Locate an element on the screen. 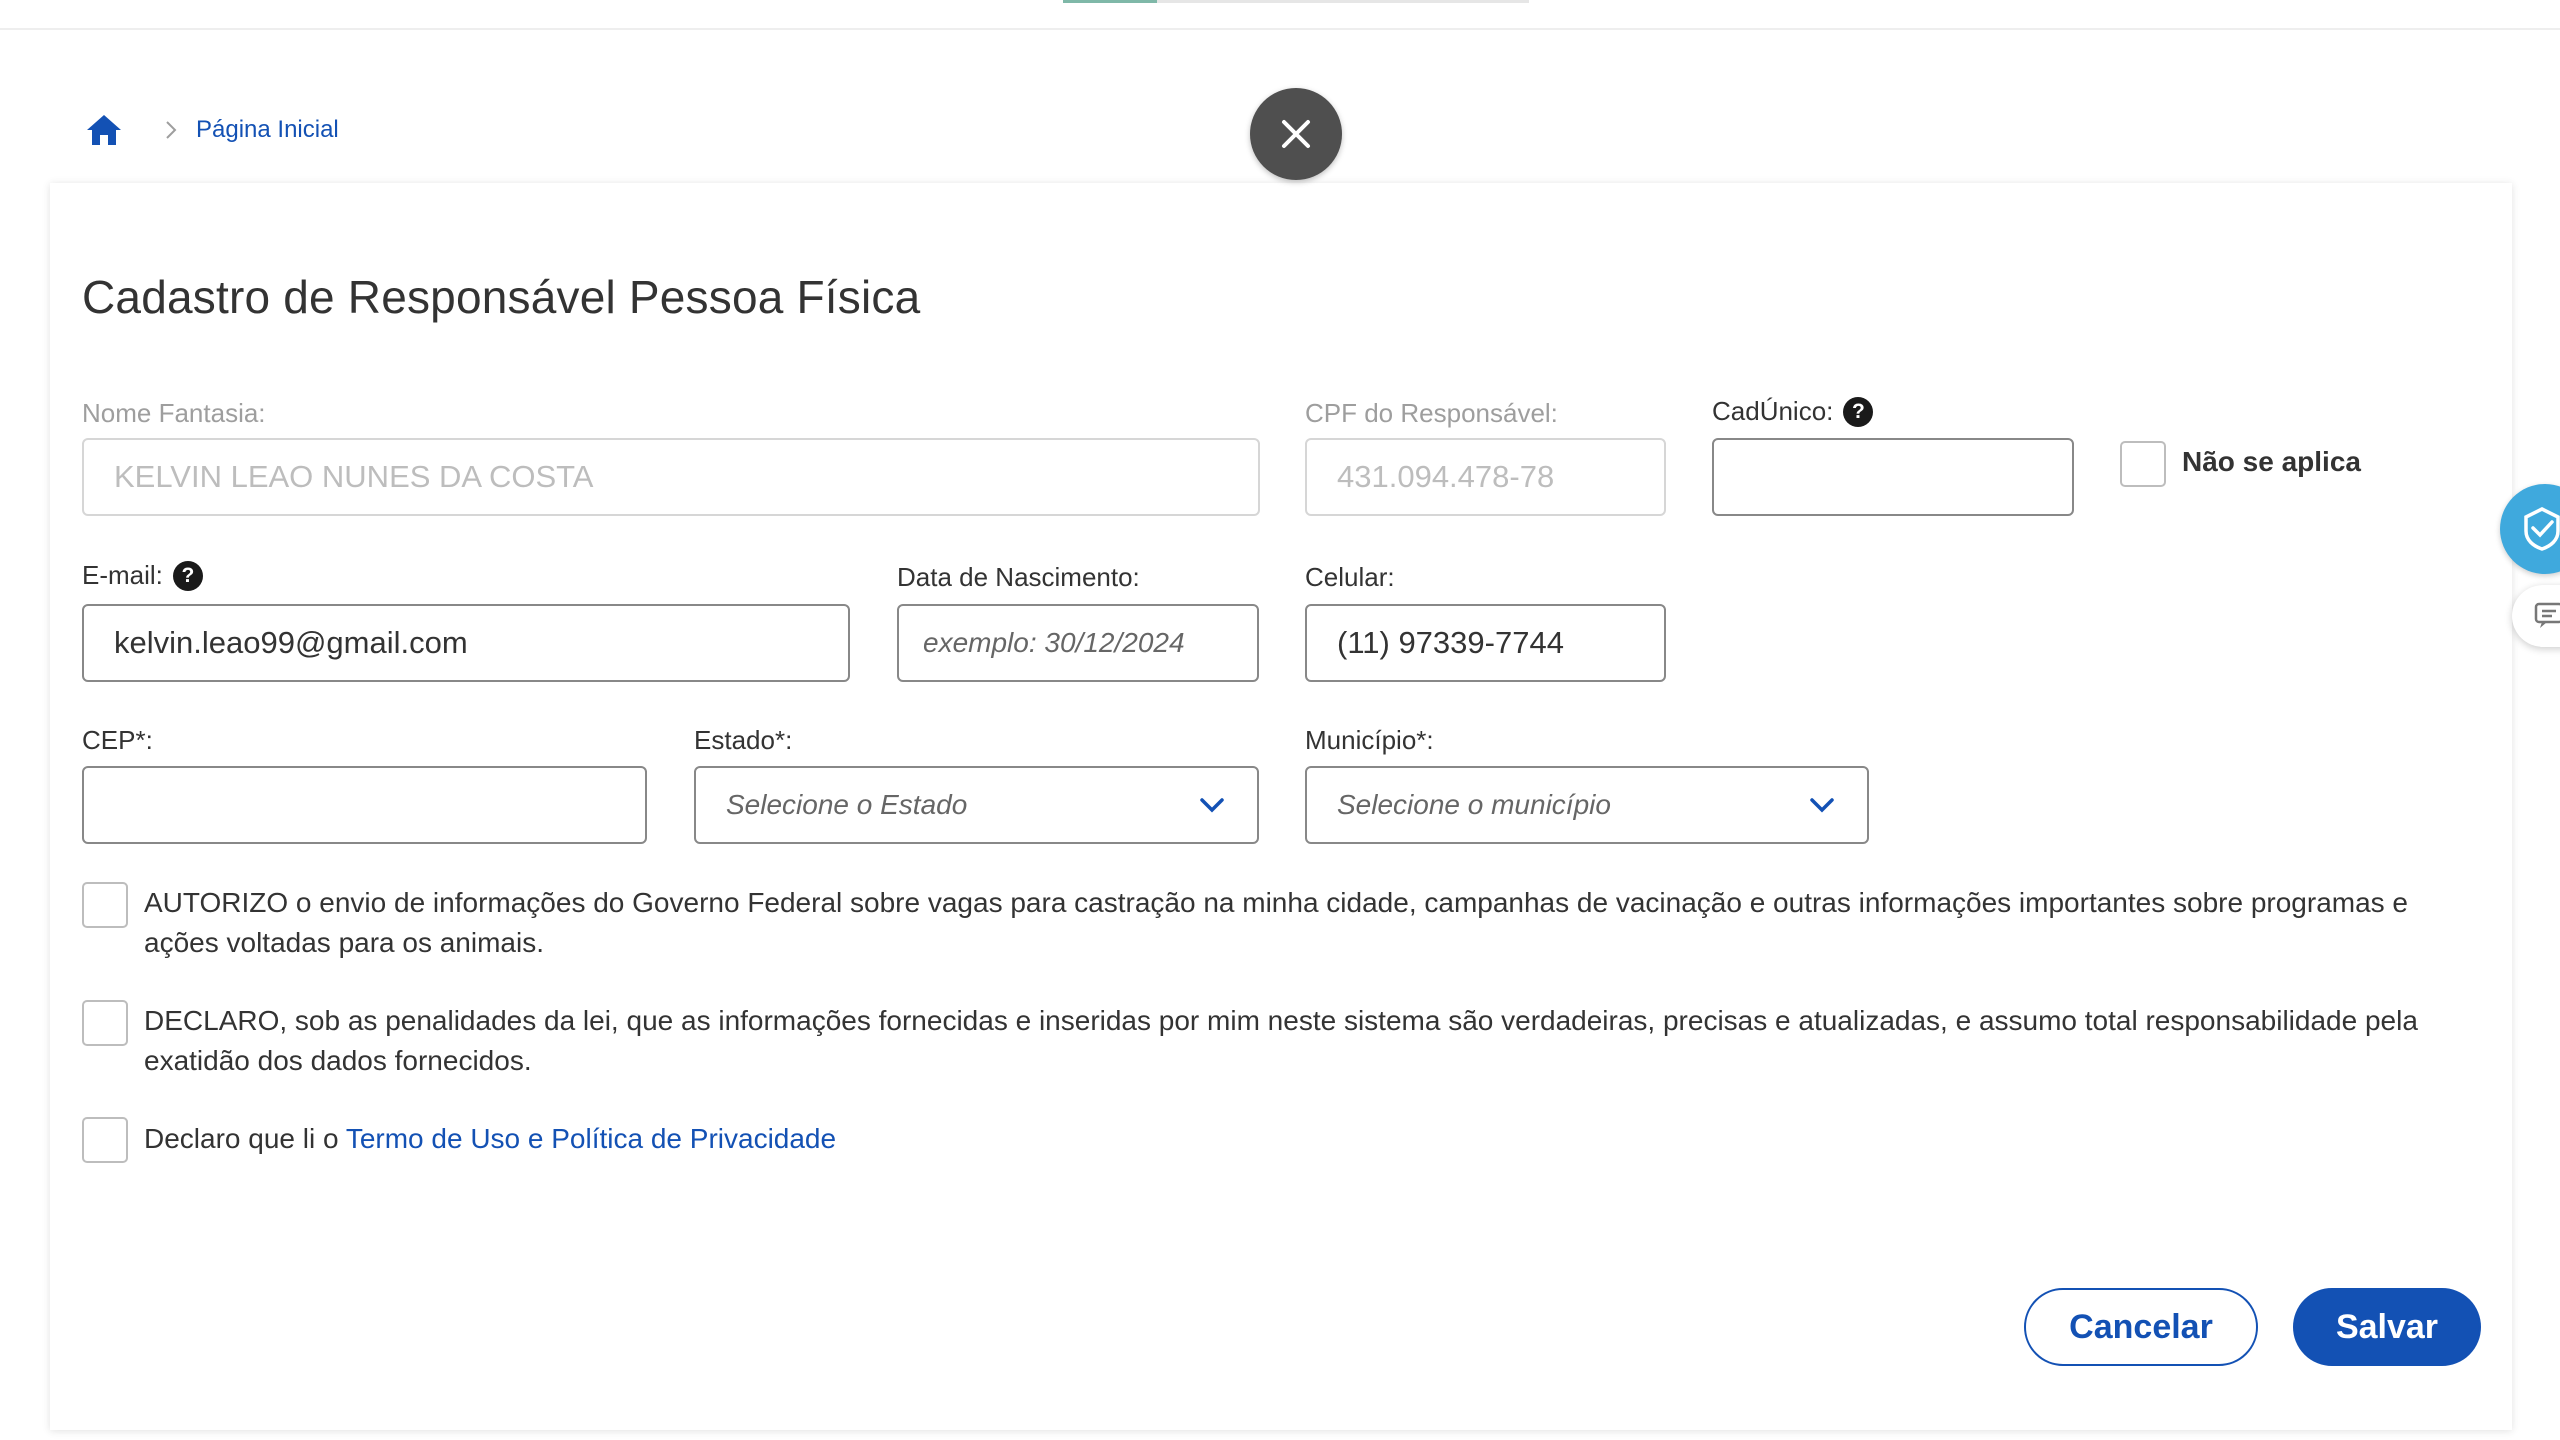 The width and height of the screenshot is (2560, 1440). home-icon is located at coordinates (104, 130).